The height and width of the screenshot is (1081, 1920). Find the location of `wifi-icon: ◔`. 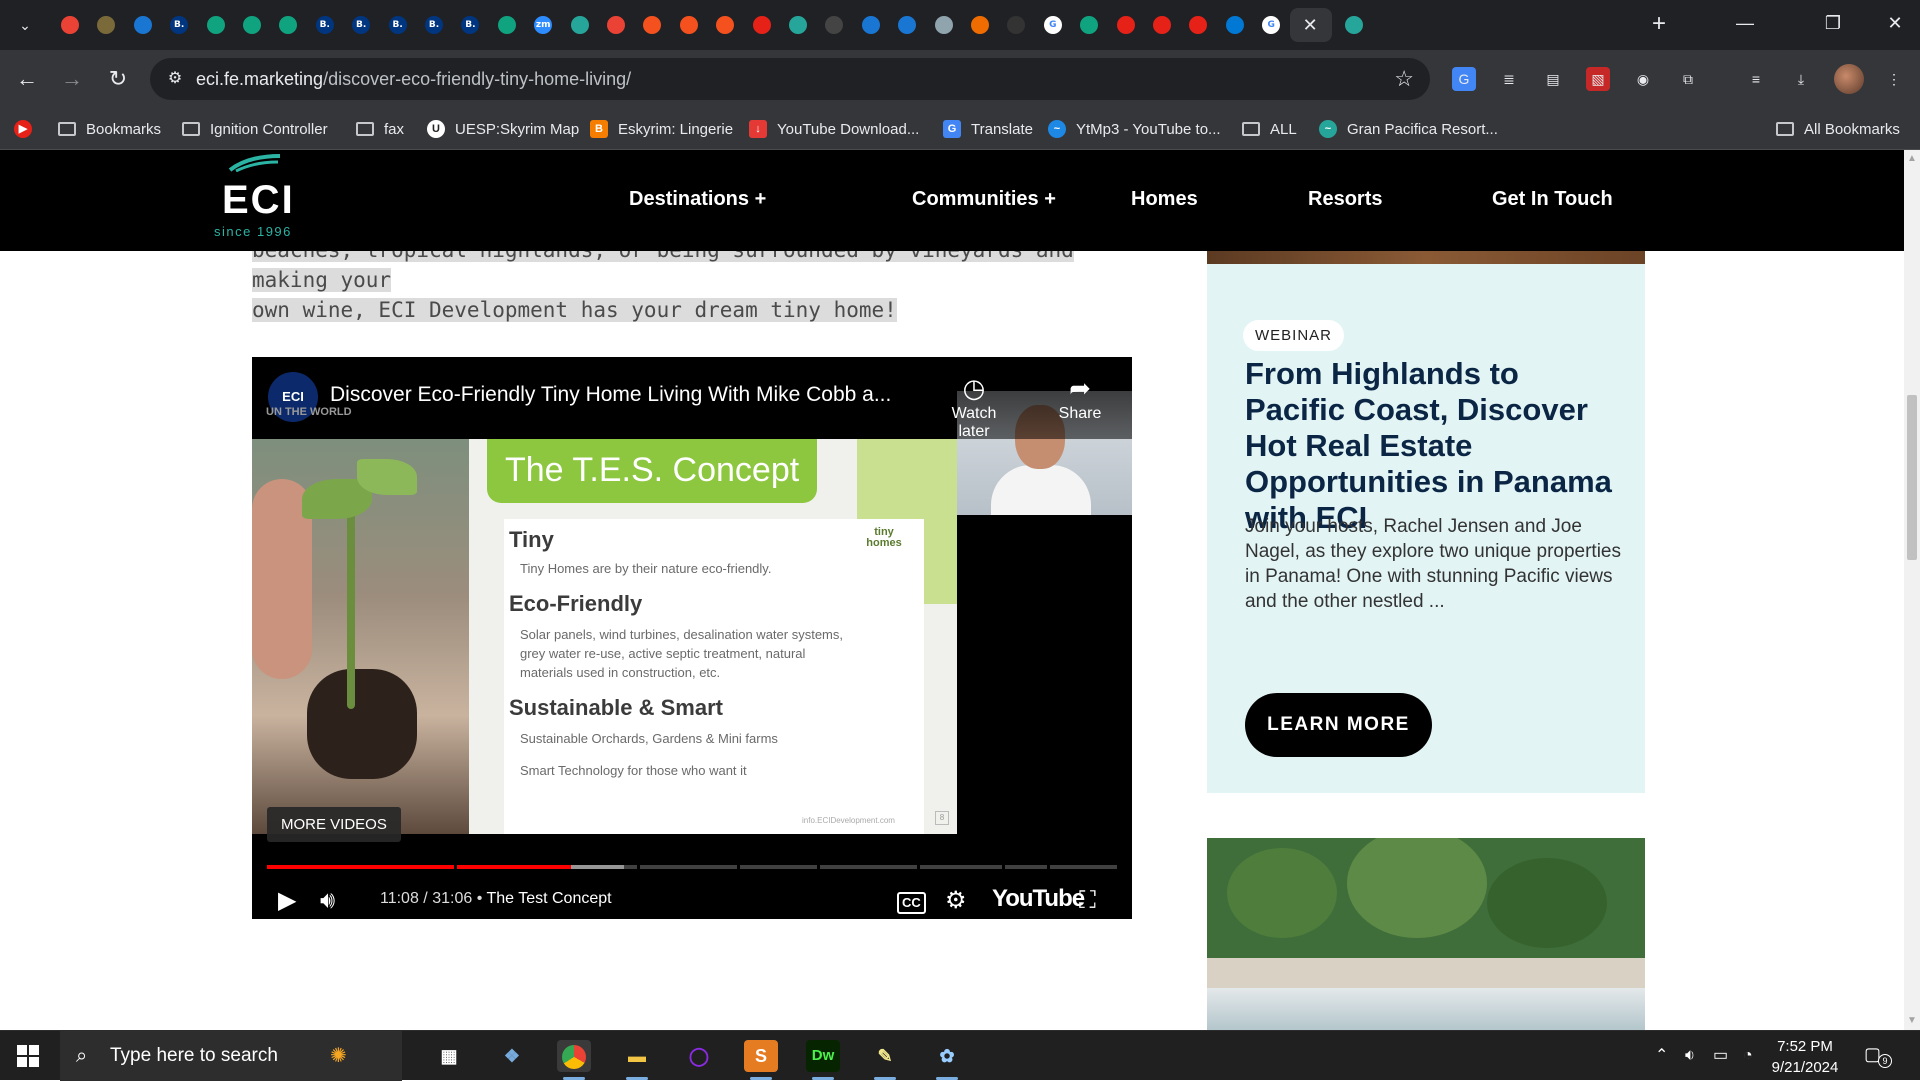

wifi-icon: ◔ is located at coordinates (1748, 1056).